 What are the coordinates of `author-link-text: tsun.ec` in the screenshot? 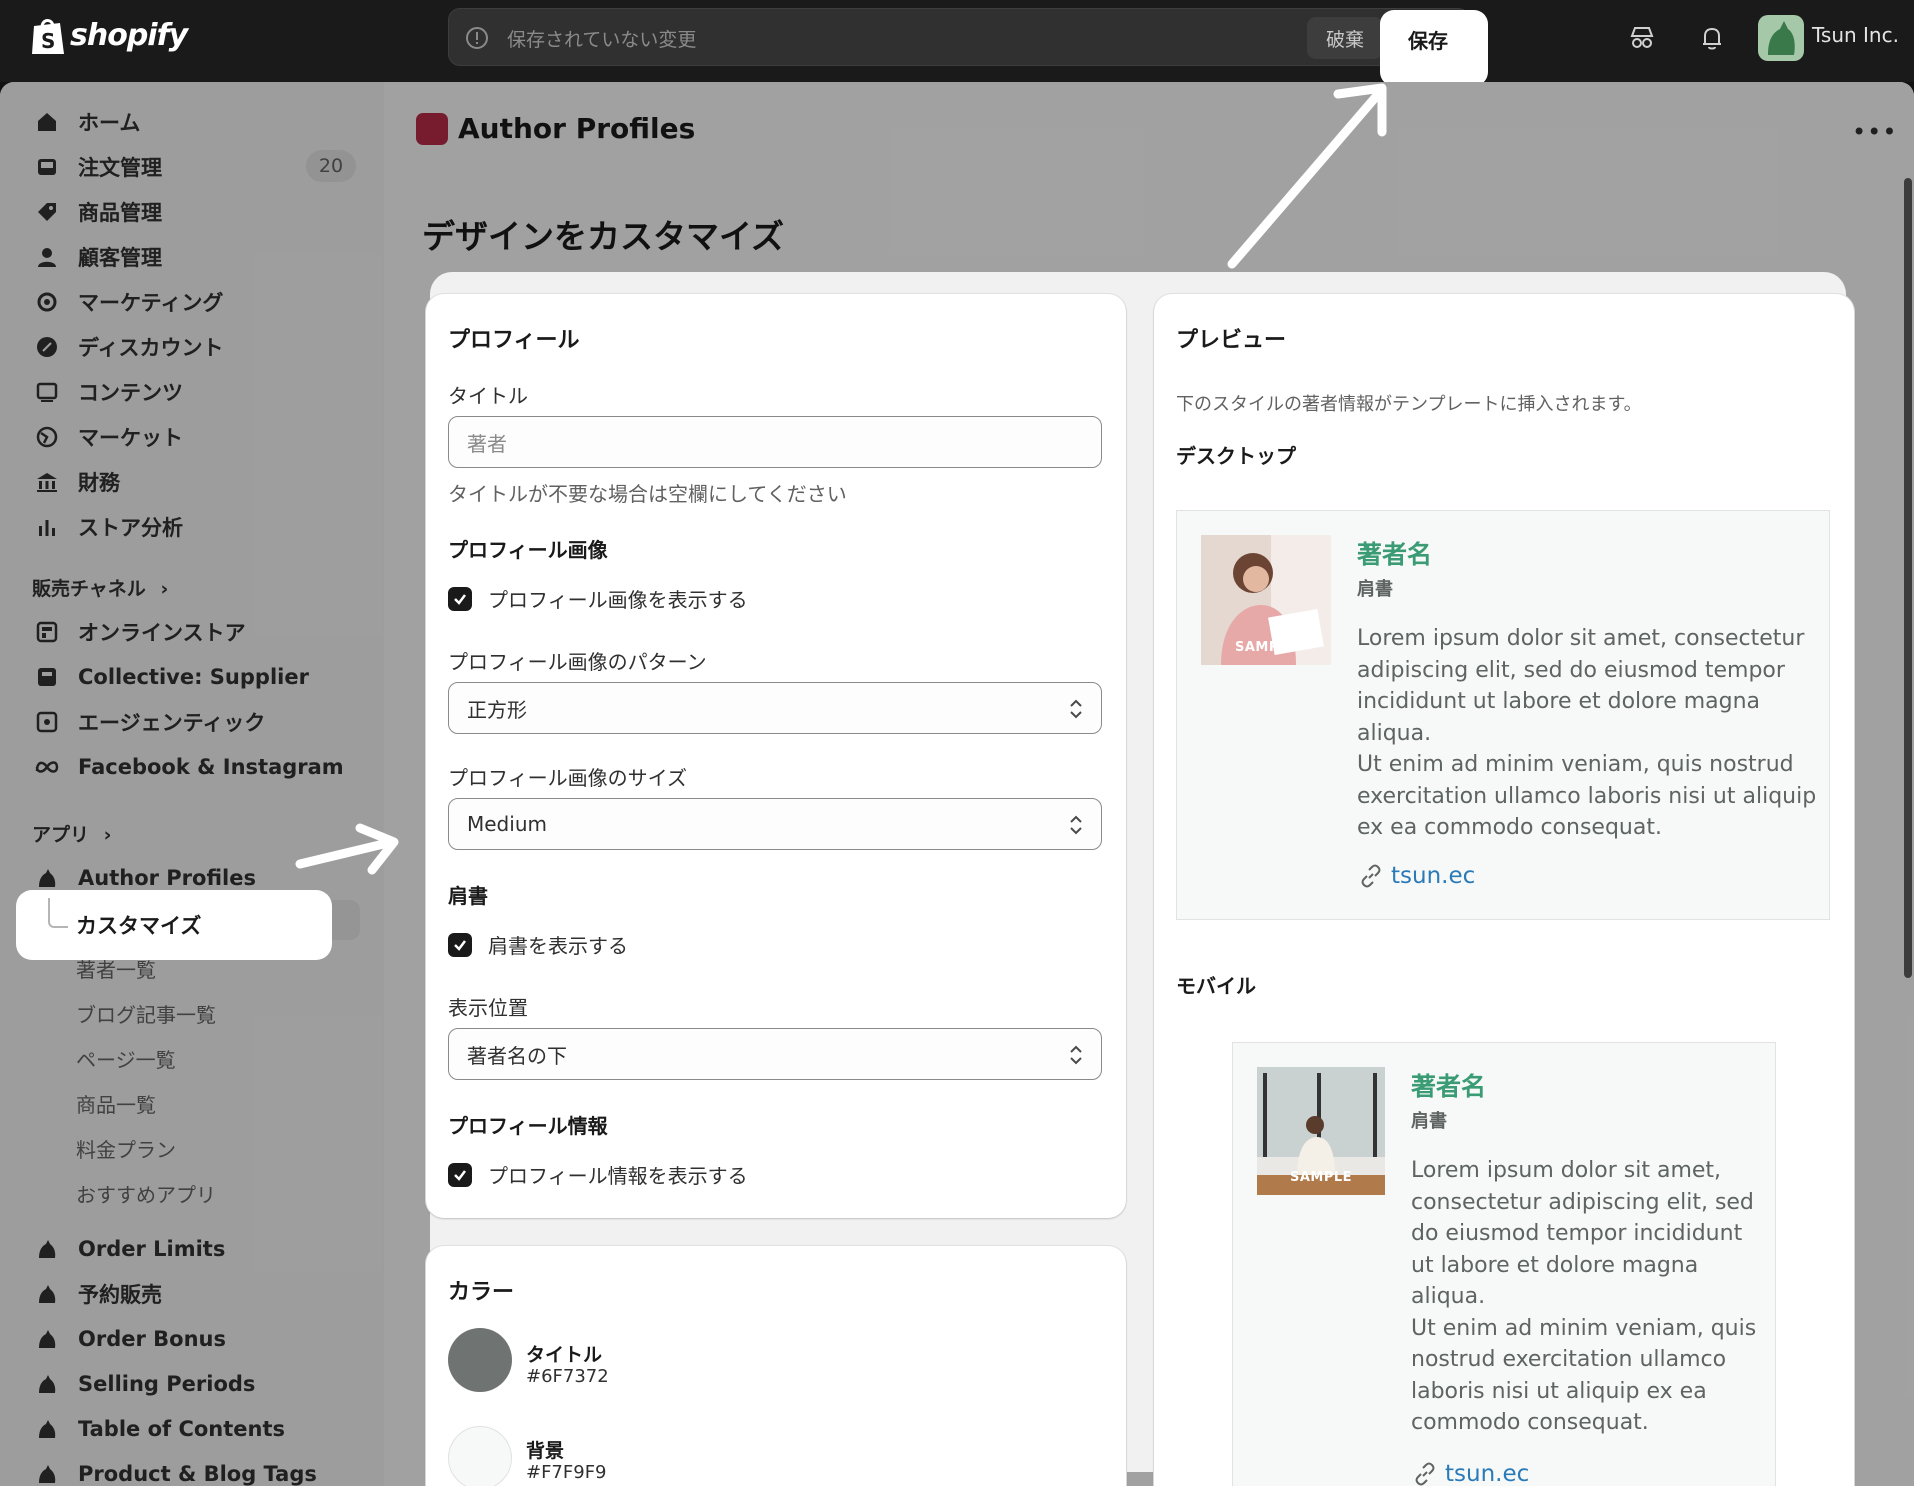 It's located at (1487, 1473).